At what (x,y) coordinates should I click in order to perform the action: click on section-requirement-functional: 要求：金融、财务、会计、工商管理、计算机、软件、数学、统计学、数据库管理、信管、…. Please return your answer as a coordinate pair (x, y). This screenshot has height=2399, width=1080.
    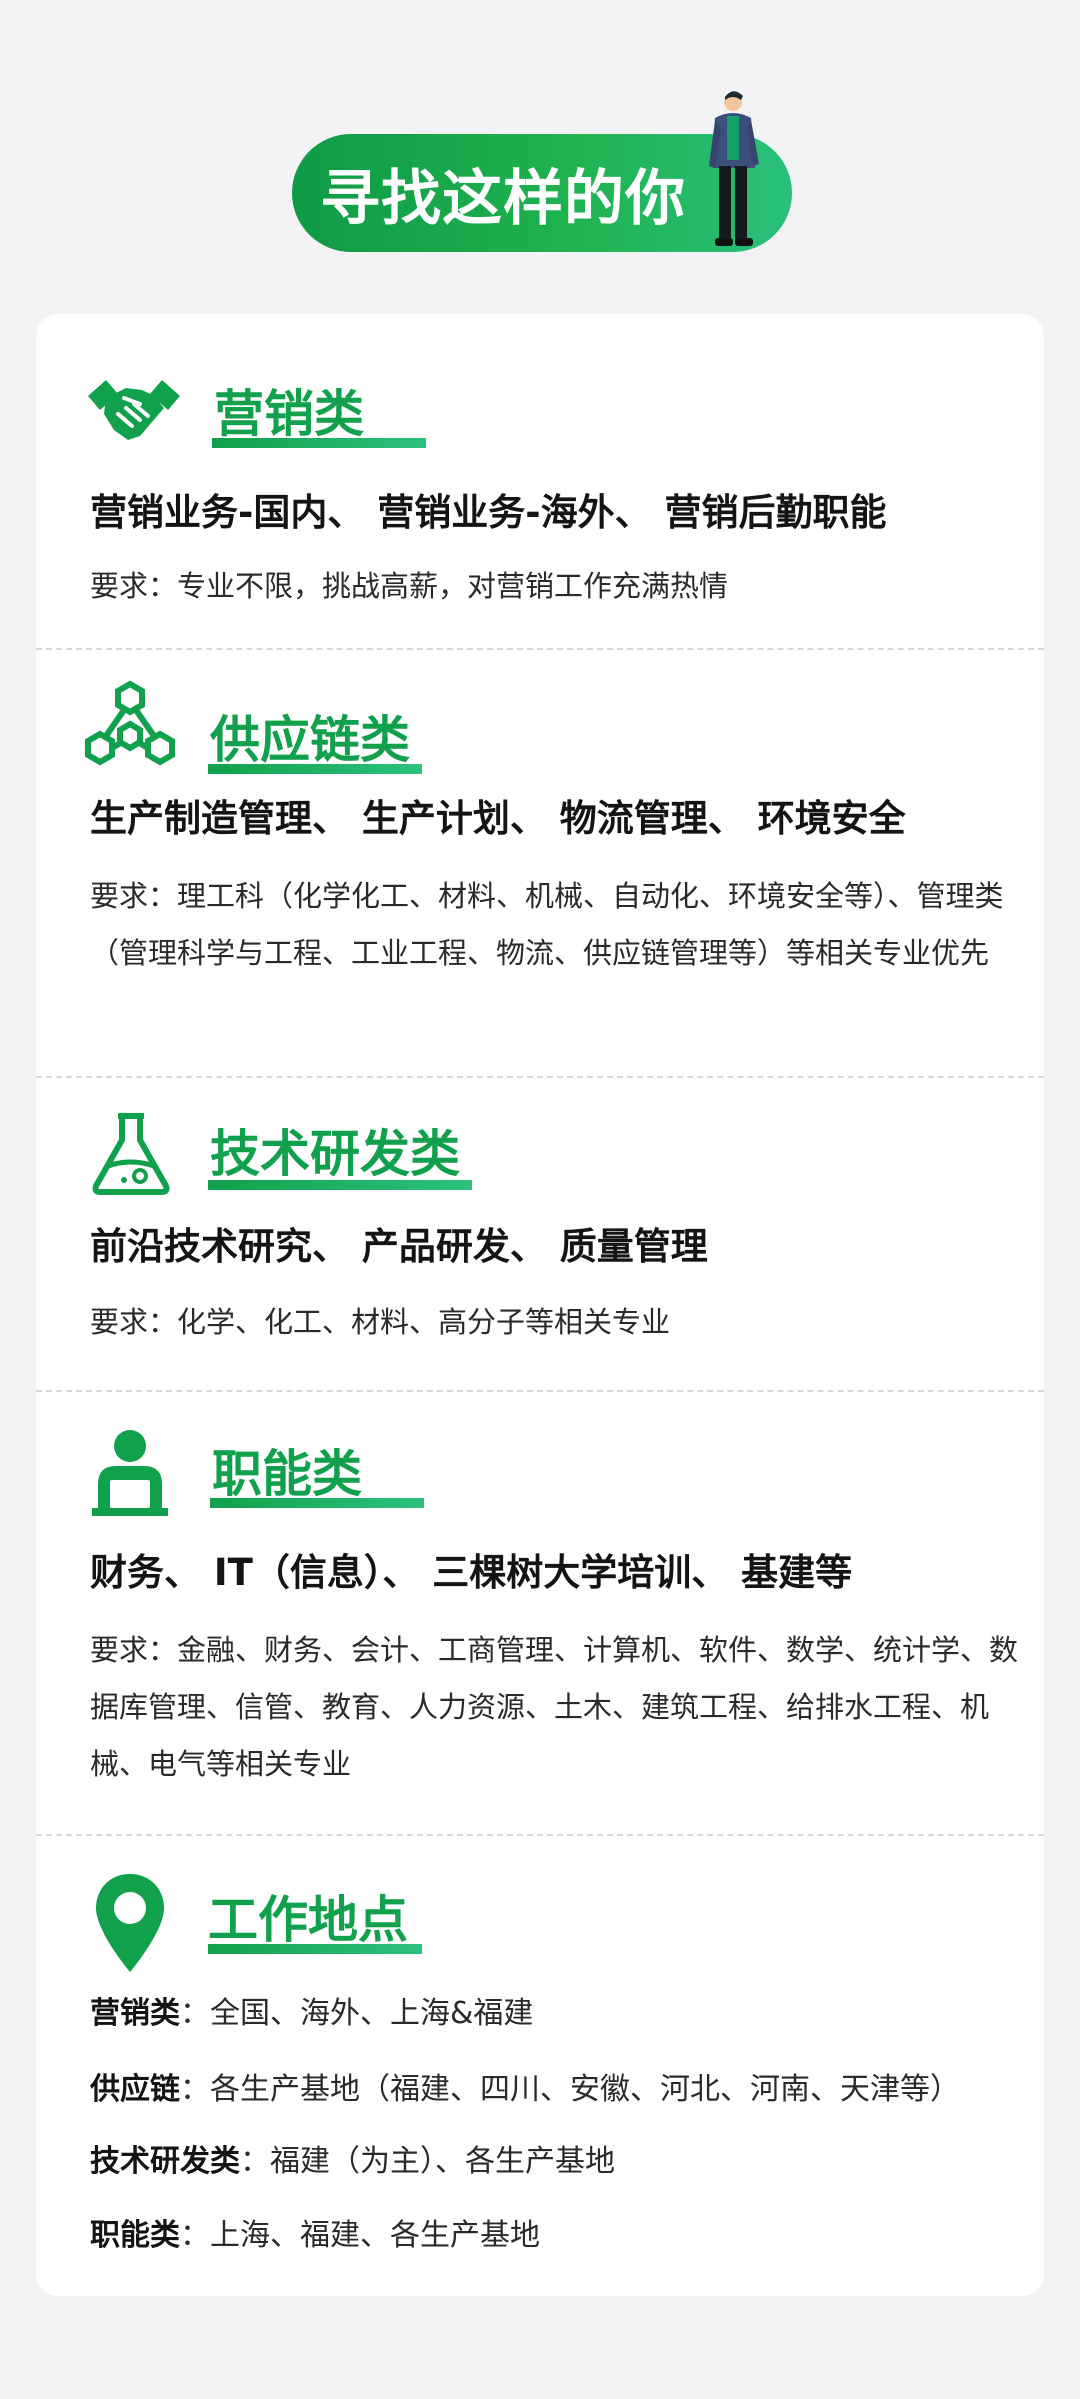
    Looking at the image, I should click on (554, 1707).